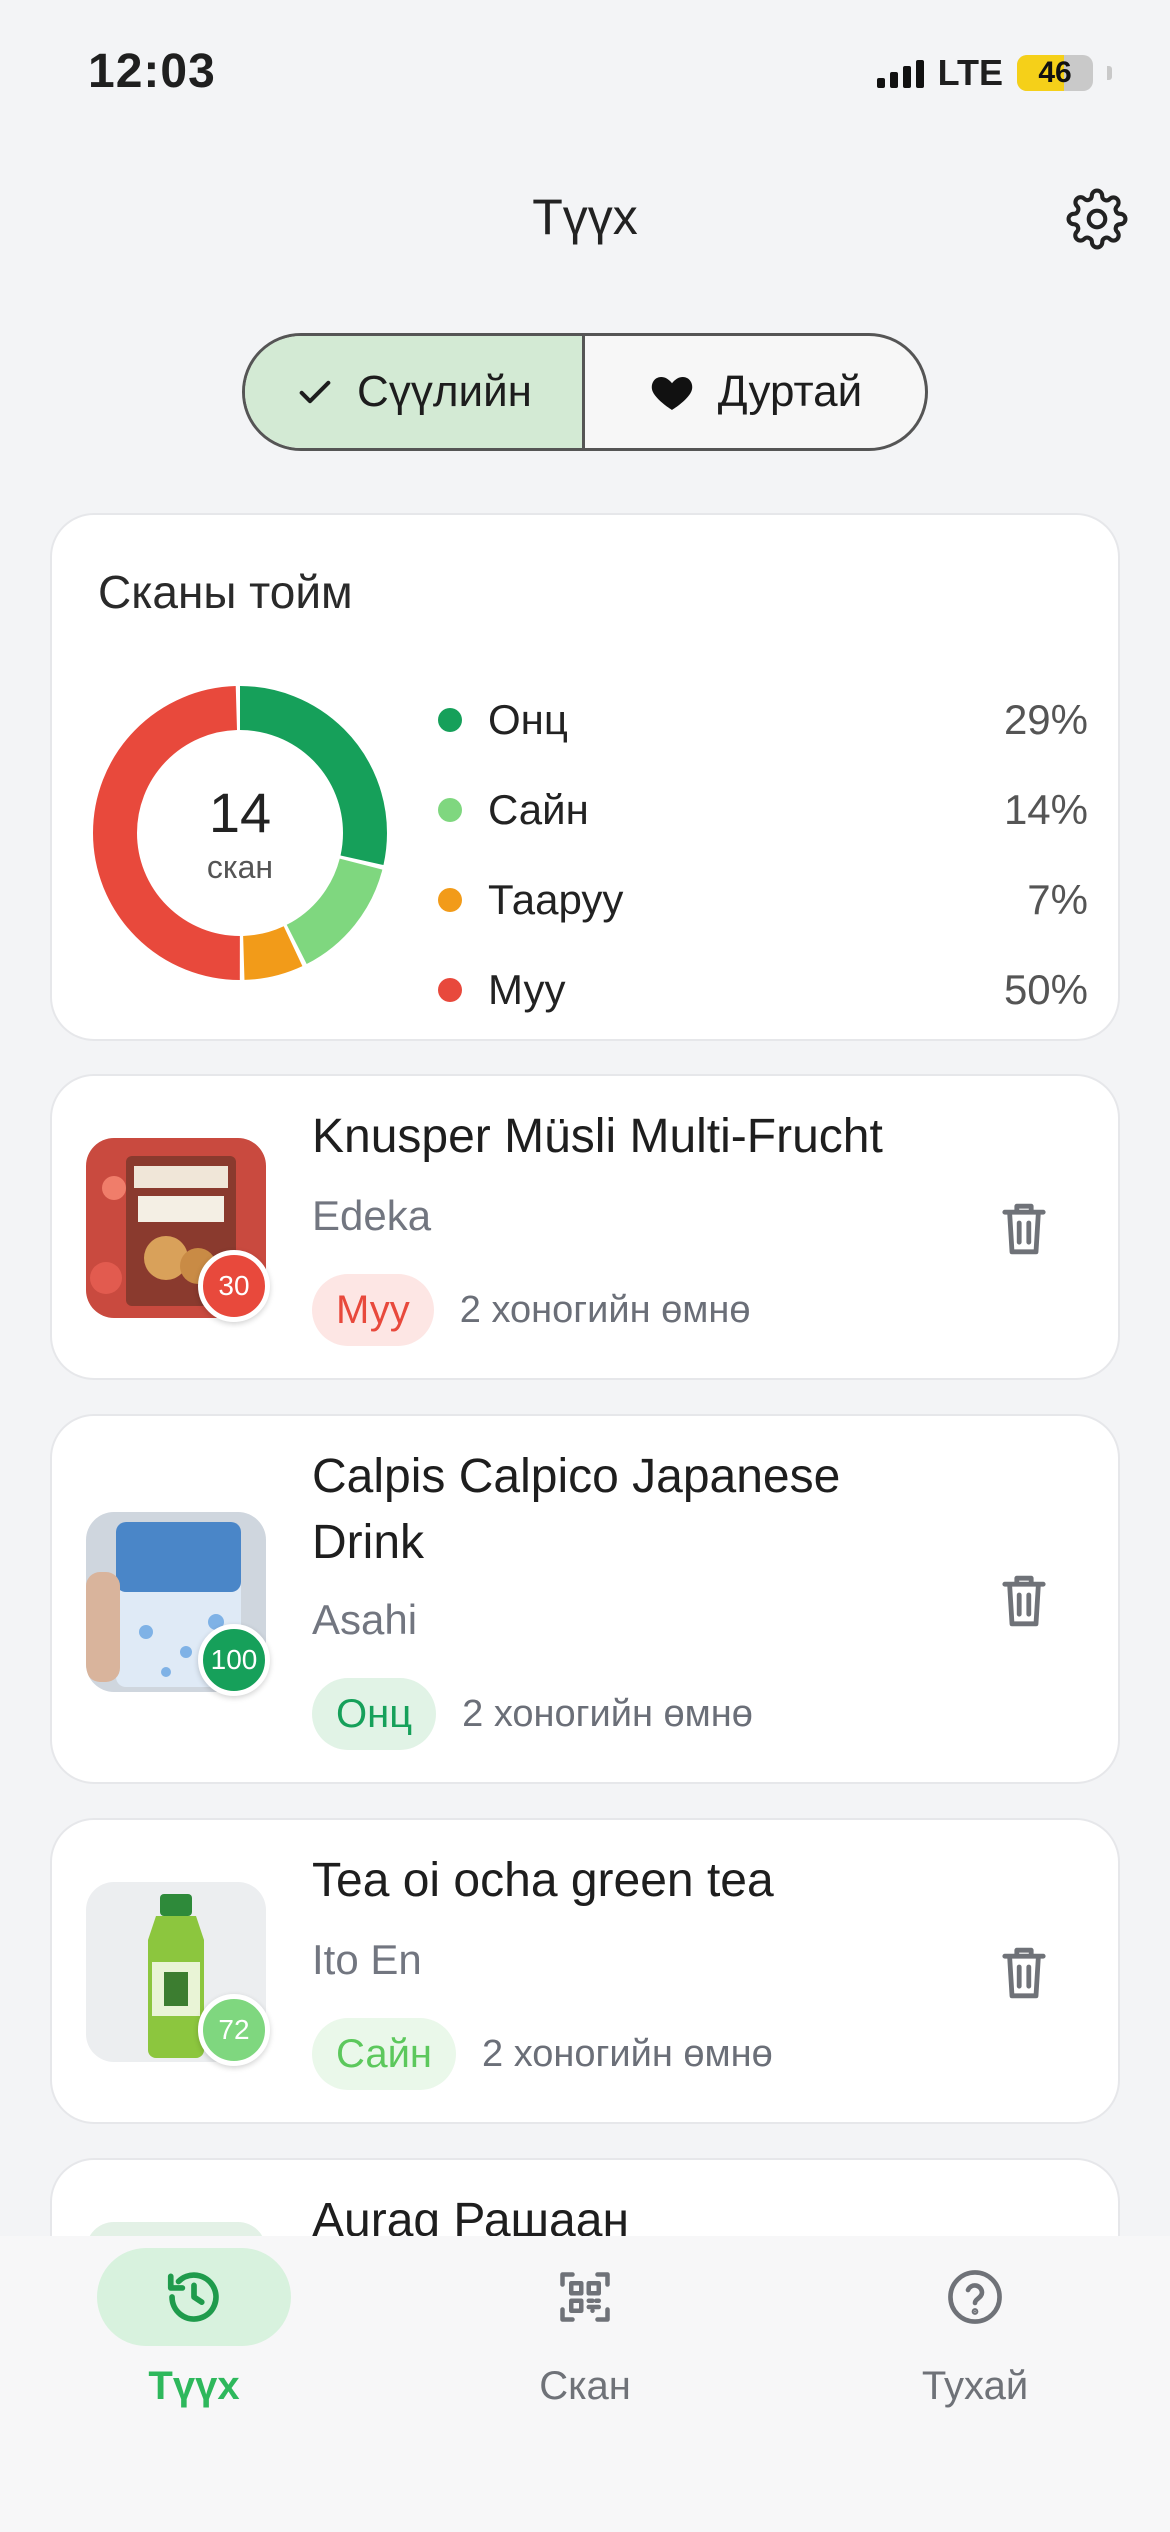  I want to click on nav-about: Тухай, so click(975, 2328).